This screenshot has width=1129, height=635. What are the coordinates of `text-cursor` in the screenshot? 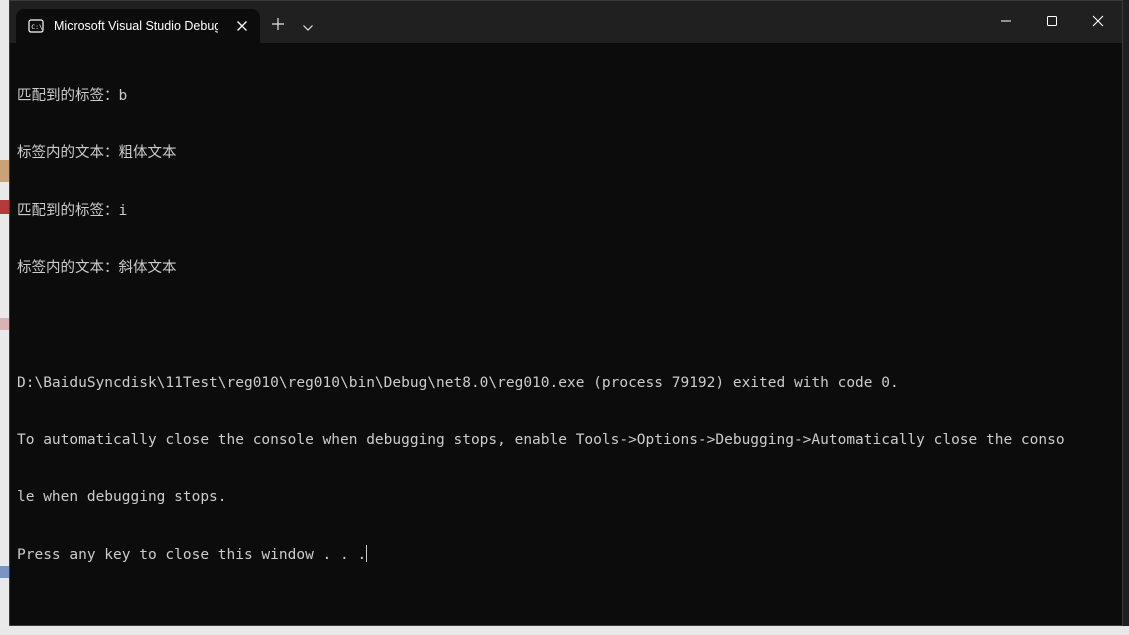 It's located at (367, 554).